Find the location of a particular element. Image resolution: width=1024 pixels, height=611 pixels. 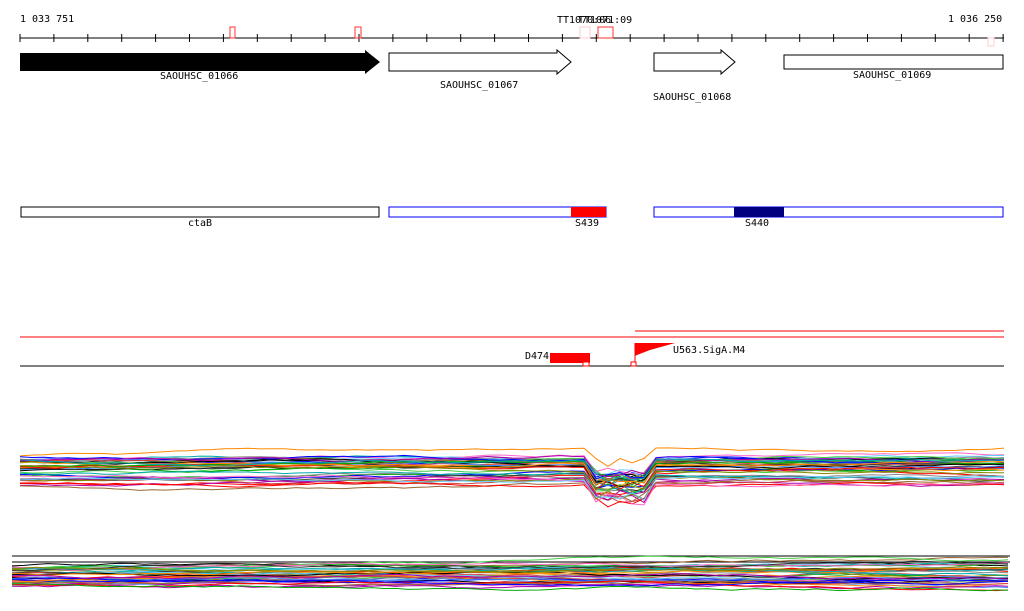

transcript-S440-box is located at coordinates (828, 212).